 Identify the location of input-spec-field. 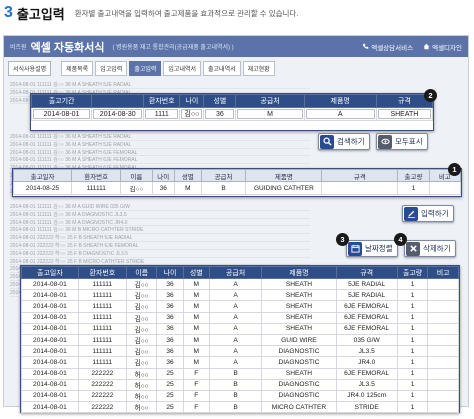
(360, 188).